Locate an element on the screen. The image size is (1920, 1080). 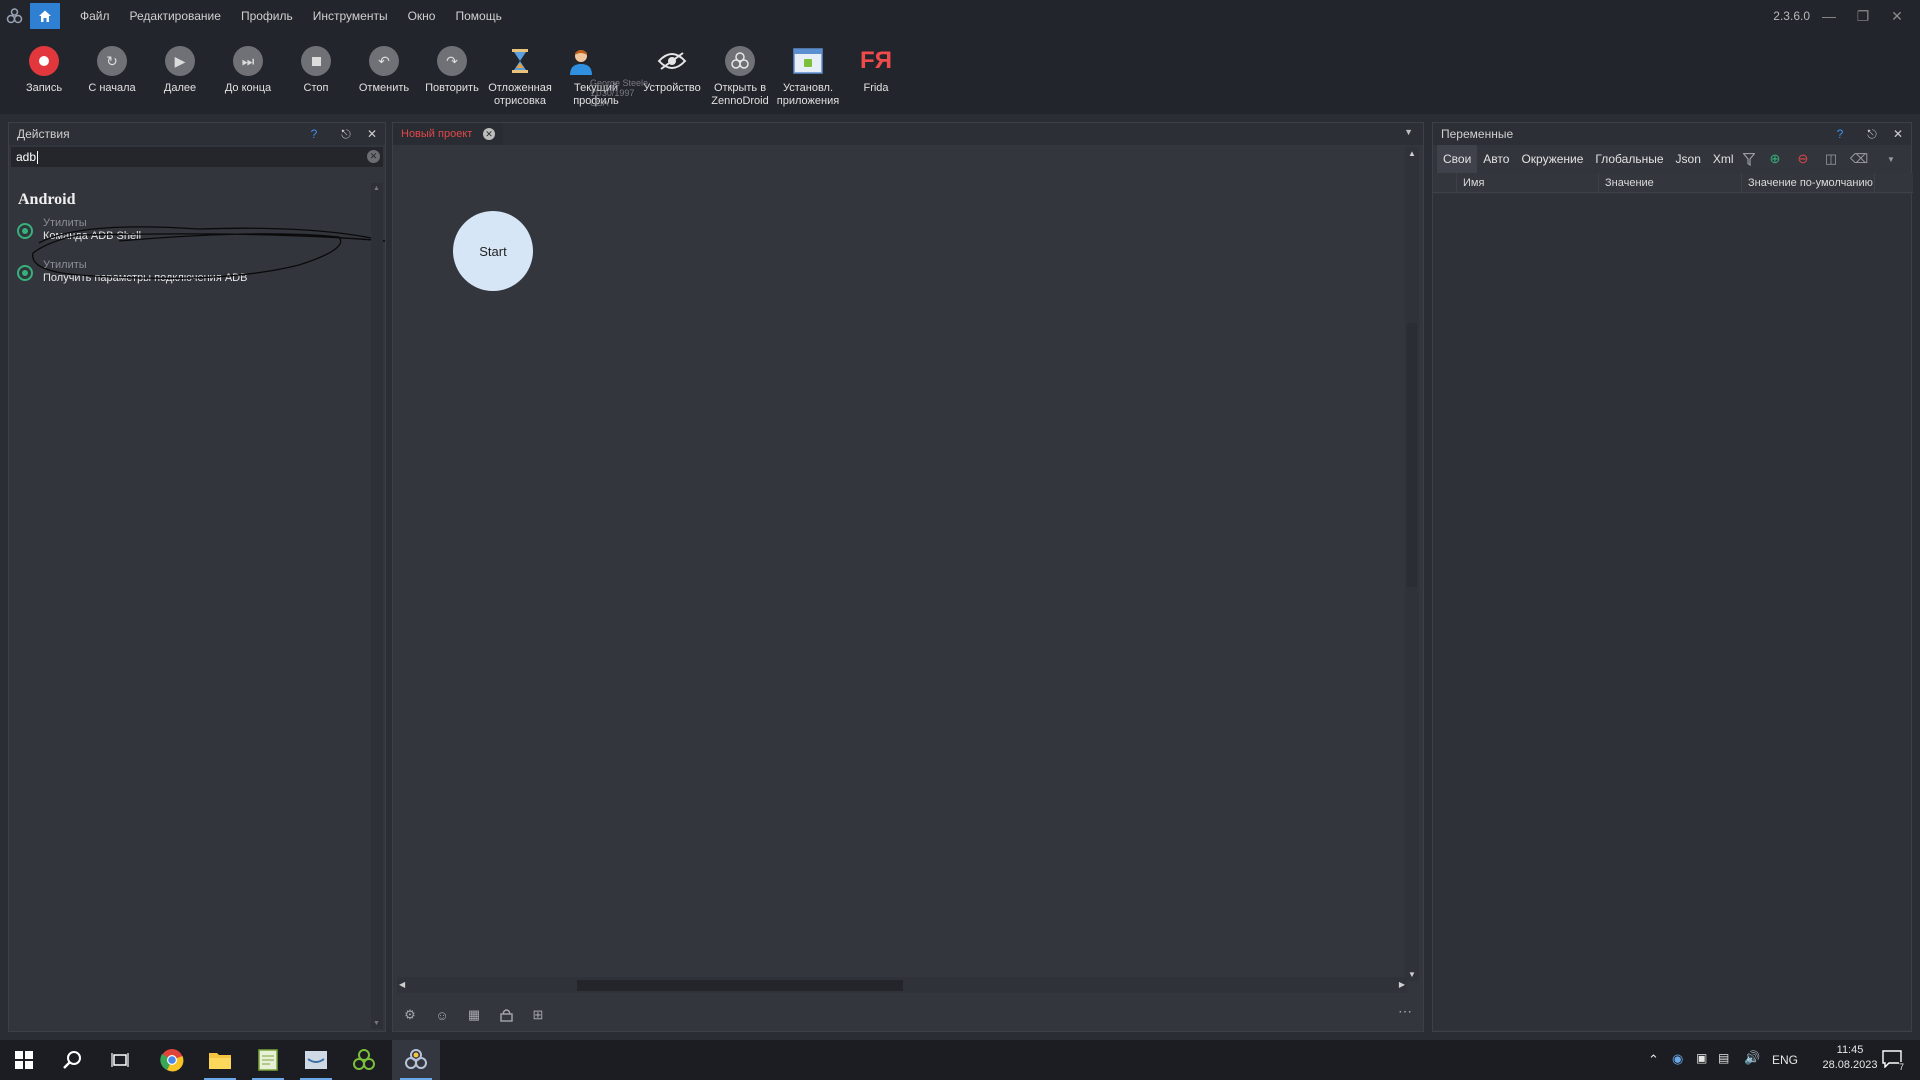
close-tab-icon: ✕ is located at coordinates (489, 134).